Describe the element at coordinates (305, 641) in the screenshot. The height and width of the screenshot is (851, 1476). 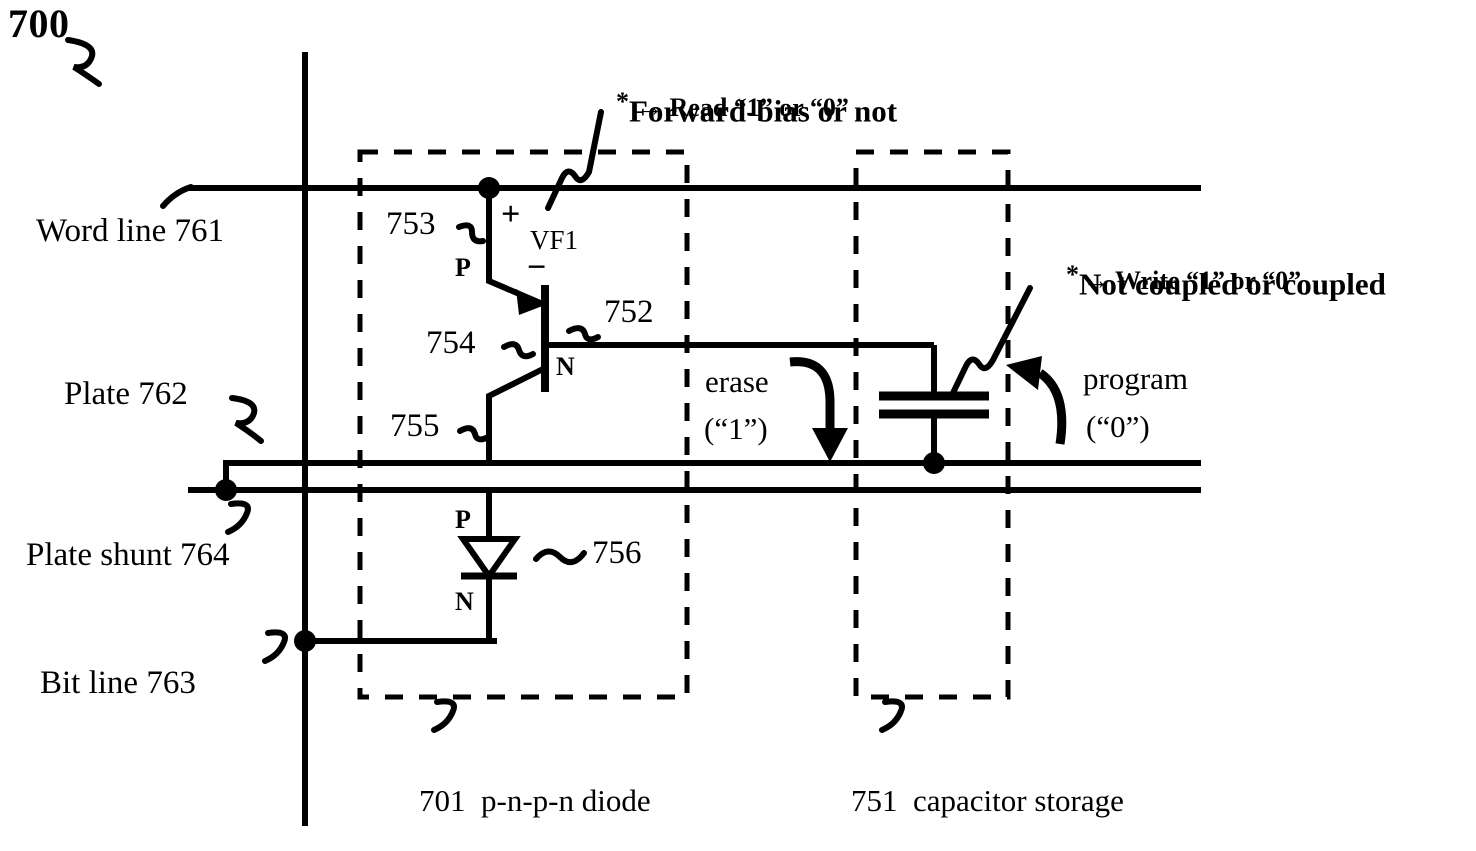
I see `junction-dot-bit-line` at that location.